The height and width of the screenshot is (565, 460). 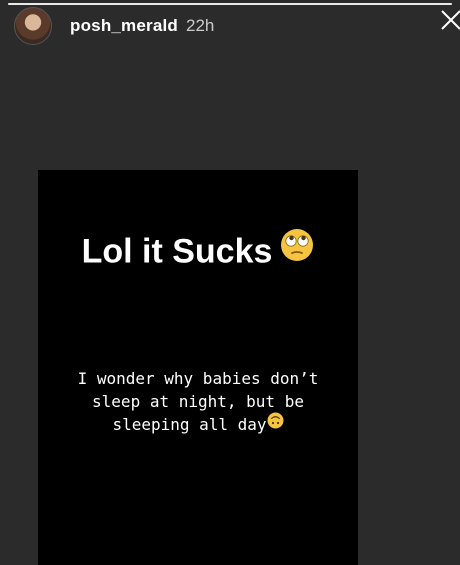 I want to click on story-header: posh_merald 22h, so click(x=114, y=26).